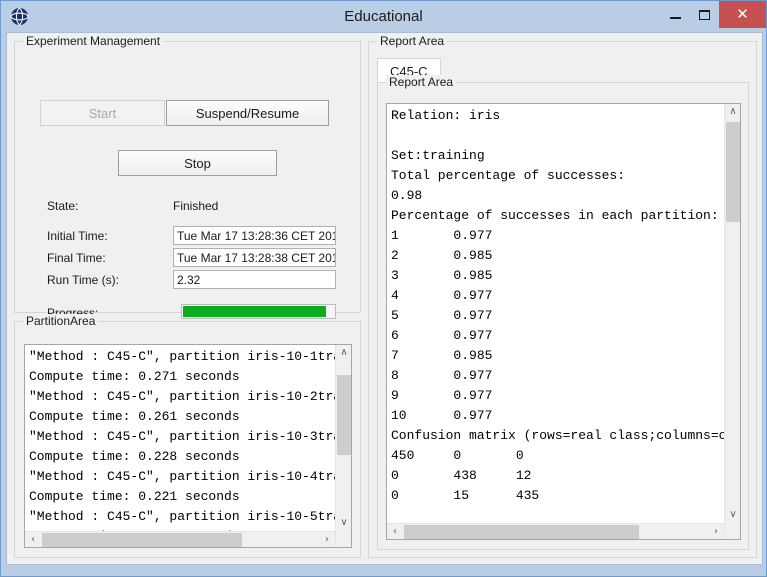 The width and height of the screenshot is (767, 577). Describe the element at coordinates (675, 14) in the screenshot. I see `minimize-button` at that location.